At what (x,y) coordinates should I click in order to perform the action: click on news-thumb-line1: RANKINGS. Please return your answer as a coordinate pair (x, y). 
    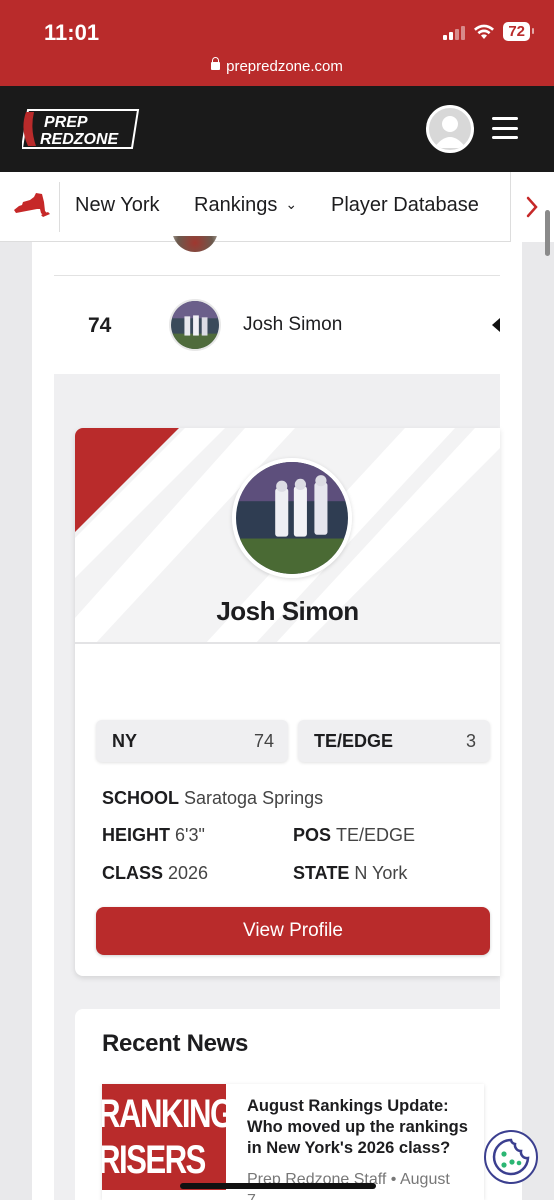
    Looking at the image, I should click on (164, 1114).